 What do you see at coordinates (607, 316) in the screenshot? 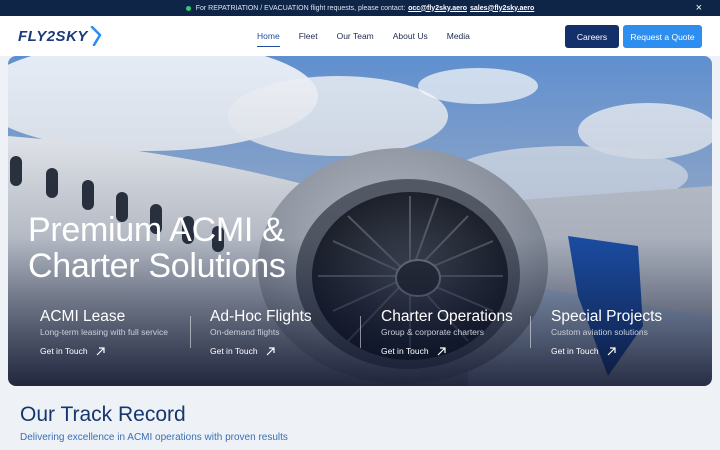
I see `service-title: Special Projects` at bounding box center [607, 316].